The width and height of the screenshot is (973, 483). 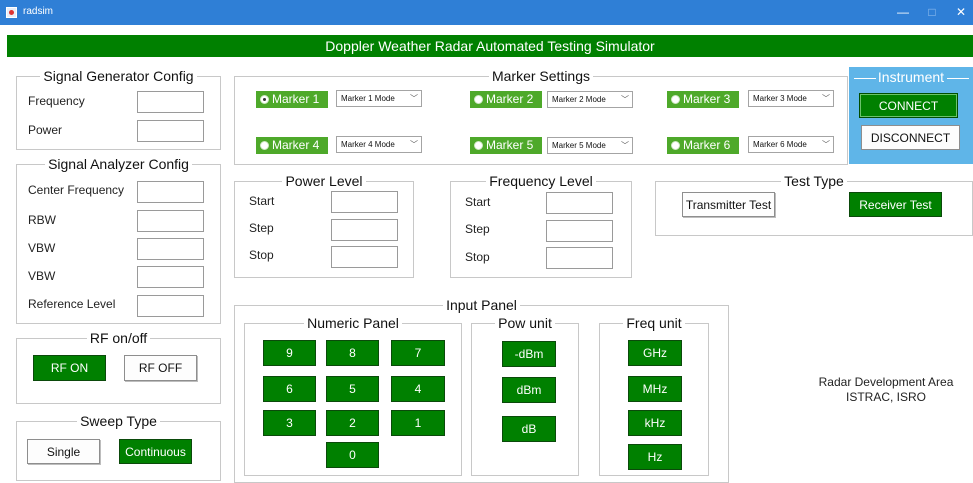 I want to click on marker-1-mode-value: Marker 1 Mode, so click(x=368, y=98).